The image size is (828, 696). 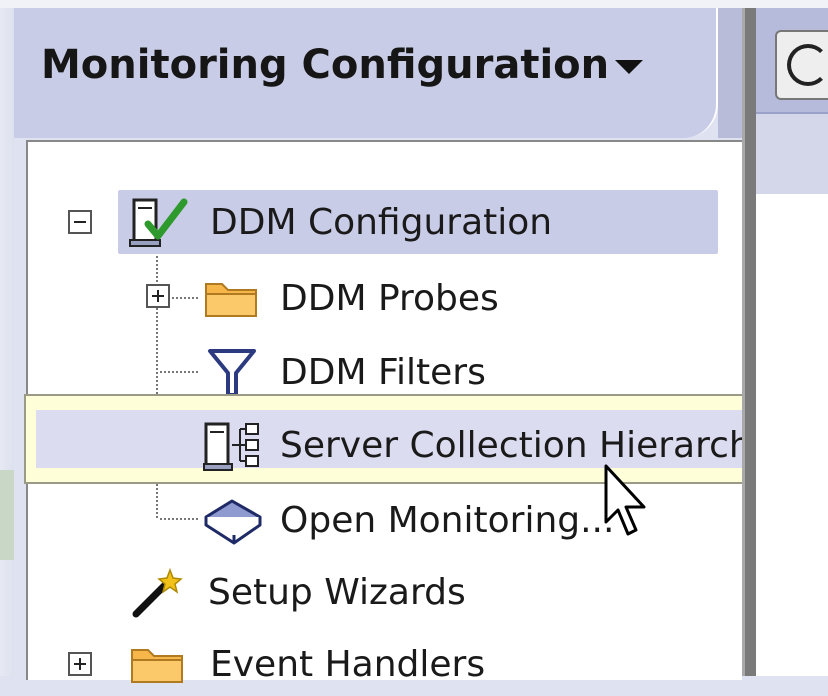 What do you see at coordinates (325, 65) in the screenshot?
I see `panel-title-label: Monitoring Configuration` at bounding box center [325, 65].